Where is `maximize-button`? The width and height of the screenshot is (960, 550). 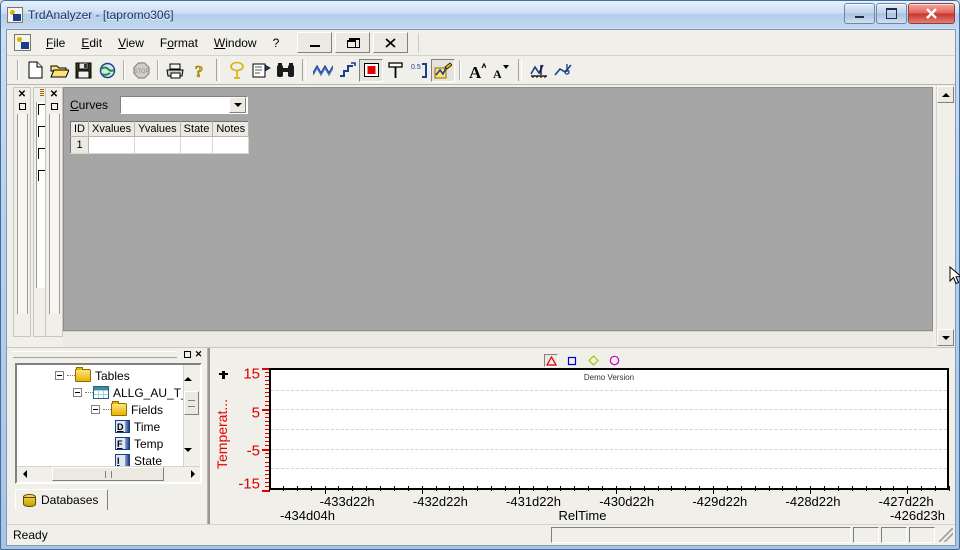 maximize-button is located at coordinates (891, 13).